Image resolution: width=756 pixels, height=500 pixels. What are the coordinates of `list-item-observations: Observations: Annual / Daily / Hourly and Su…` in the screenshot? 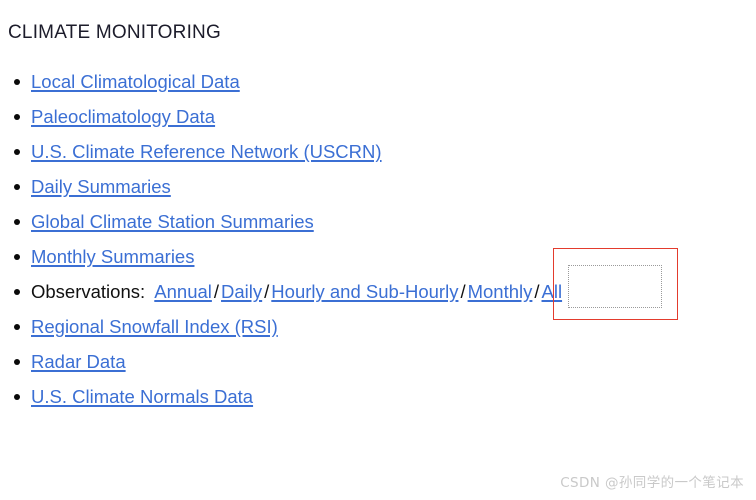 It's located at (378, 291).